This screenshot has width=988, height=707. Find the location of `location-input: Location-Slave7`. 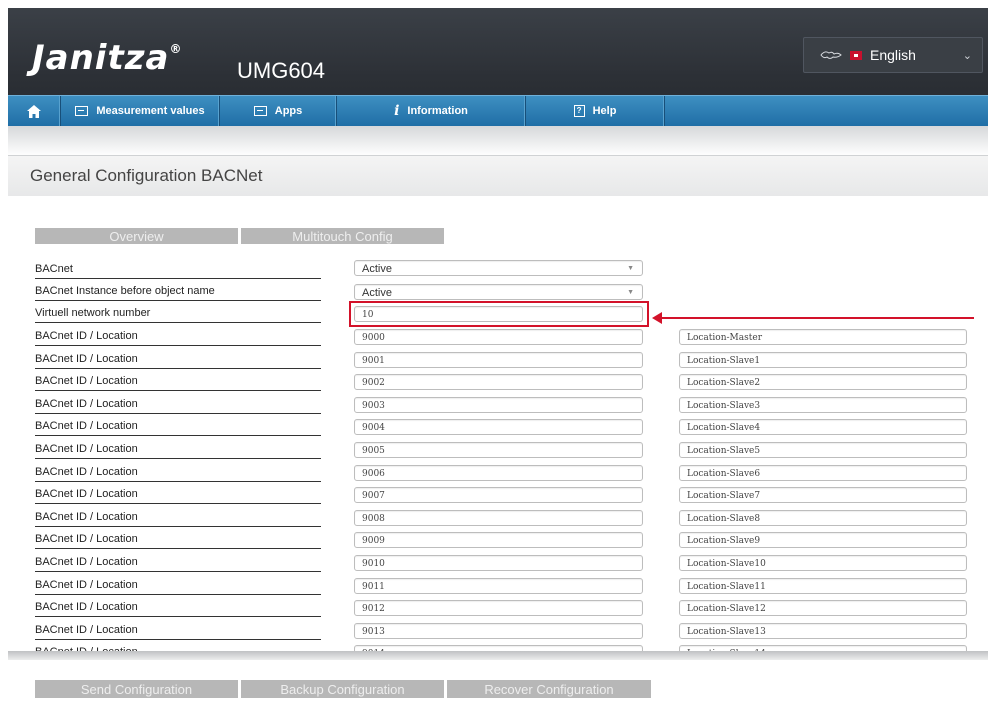

location-input: Location-Slave7 is located at coordinates (823, 495).